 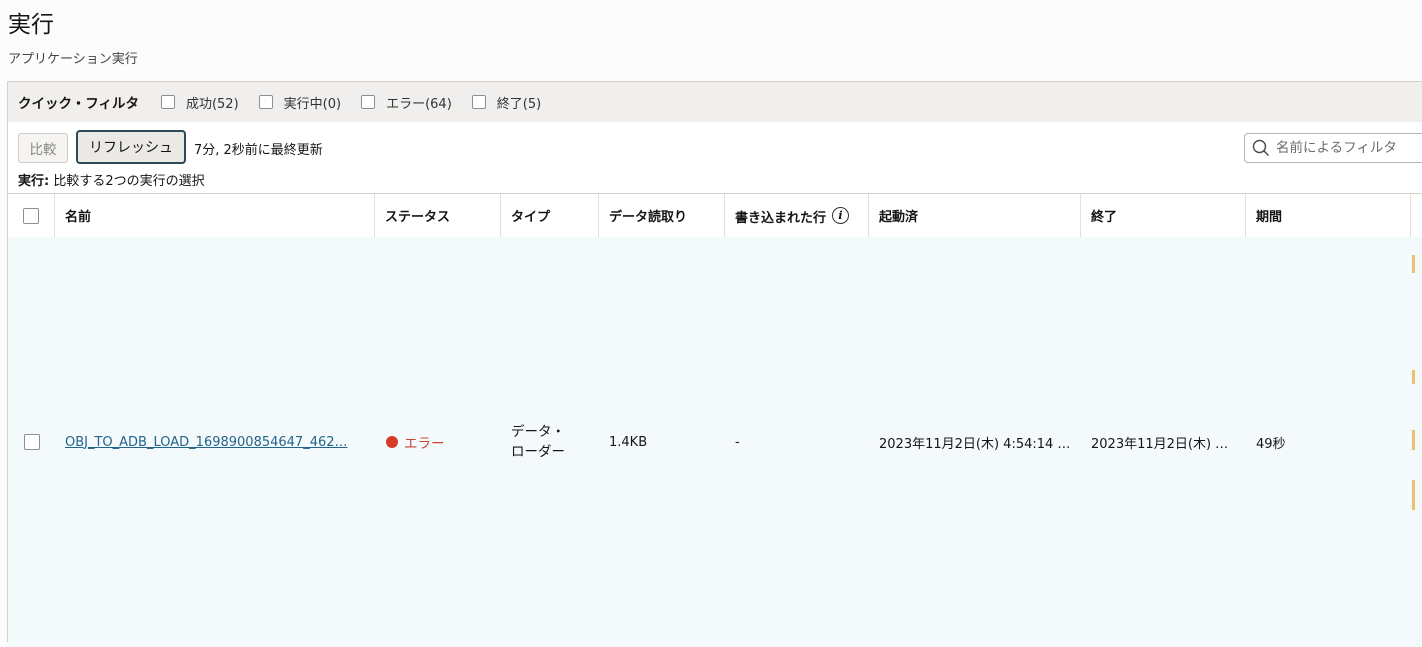 What do you see at coordinates (131, 147) in the screenshot?
I see `refresh-button: リフレッシュ` at bounding box center [131, 147].